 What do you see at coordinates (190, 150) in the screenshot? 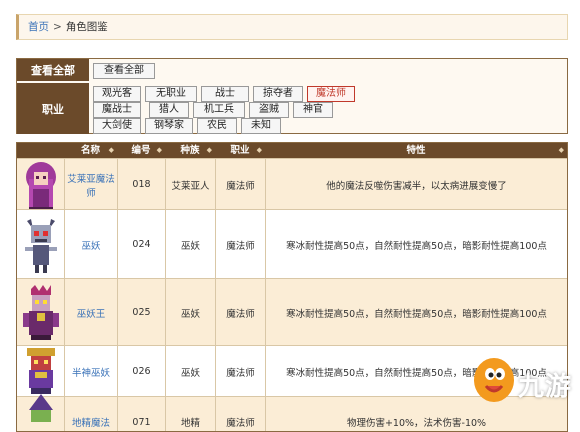
I see `header-race: 种族 ◆` at bounding box center [190, 150].